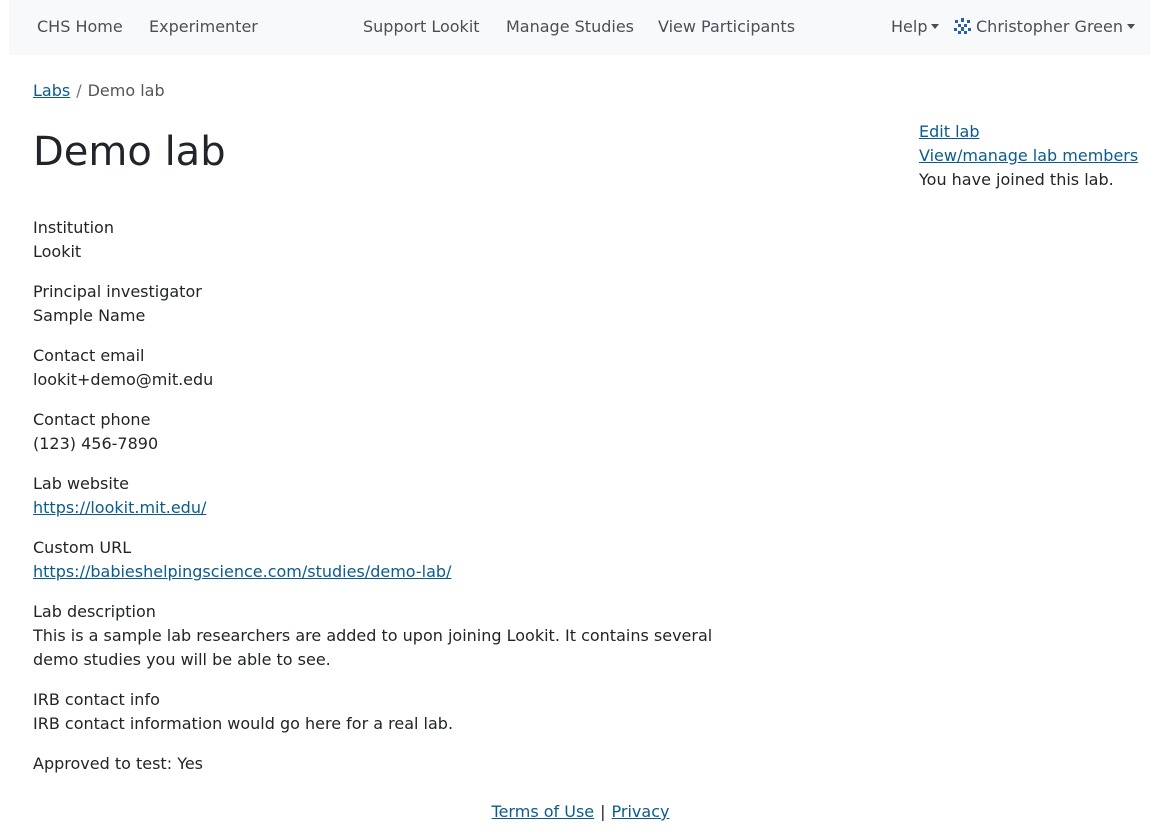 This screenshot has height=836, width=1161. I want to click on joined-lab-note: You have joined this lab., so click(1016, 179).